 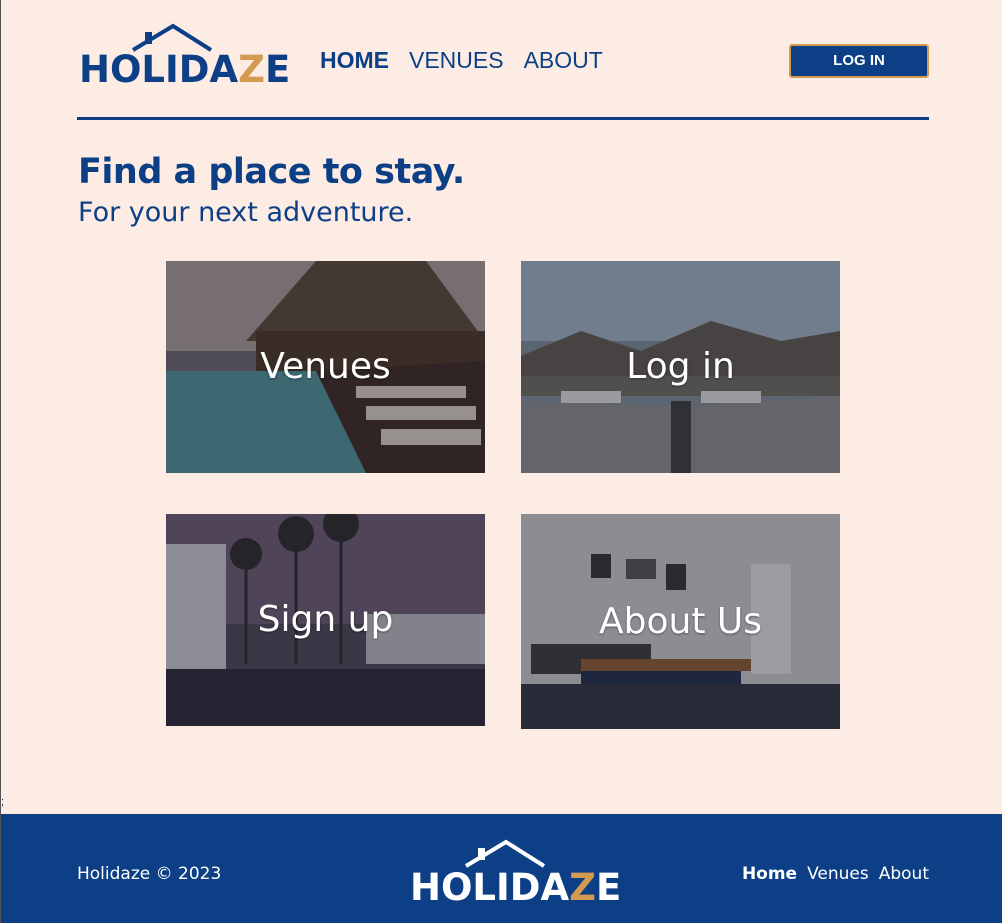 I want to click on footer-link-home: Home, so click(x=769, y=874).